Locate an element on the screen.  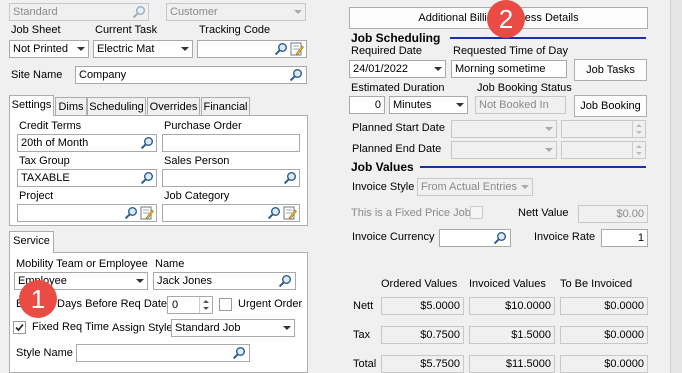
job-category-label: Job Category is located at coordinates (197, 196).